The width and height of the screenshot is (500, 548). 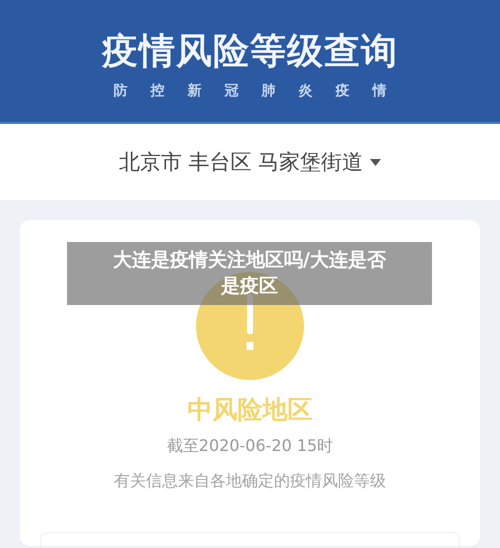 What do you see at coordinates (249, 273) in the screenshot?
I see `overlay-caption: 大连是疫情关注地区吗/大连是否是疫区` at bounding box center [249, 273].